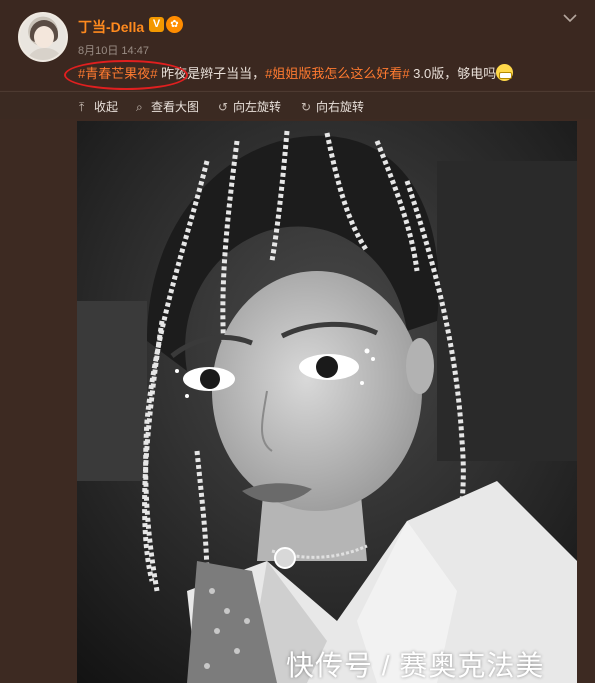 This screenshot has width=595, height=683. I want to click on annotation-circle, so click(126, 75).